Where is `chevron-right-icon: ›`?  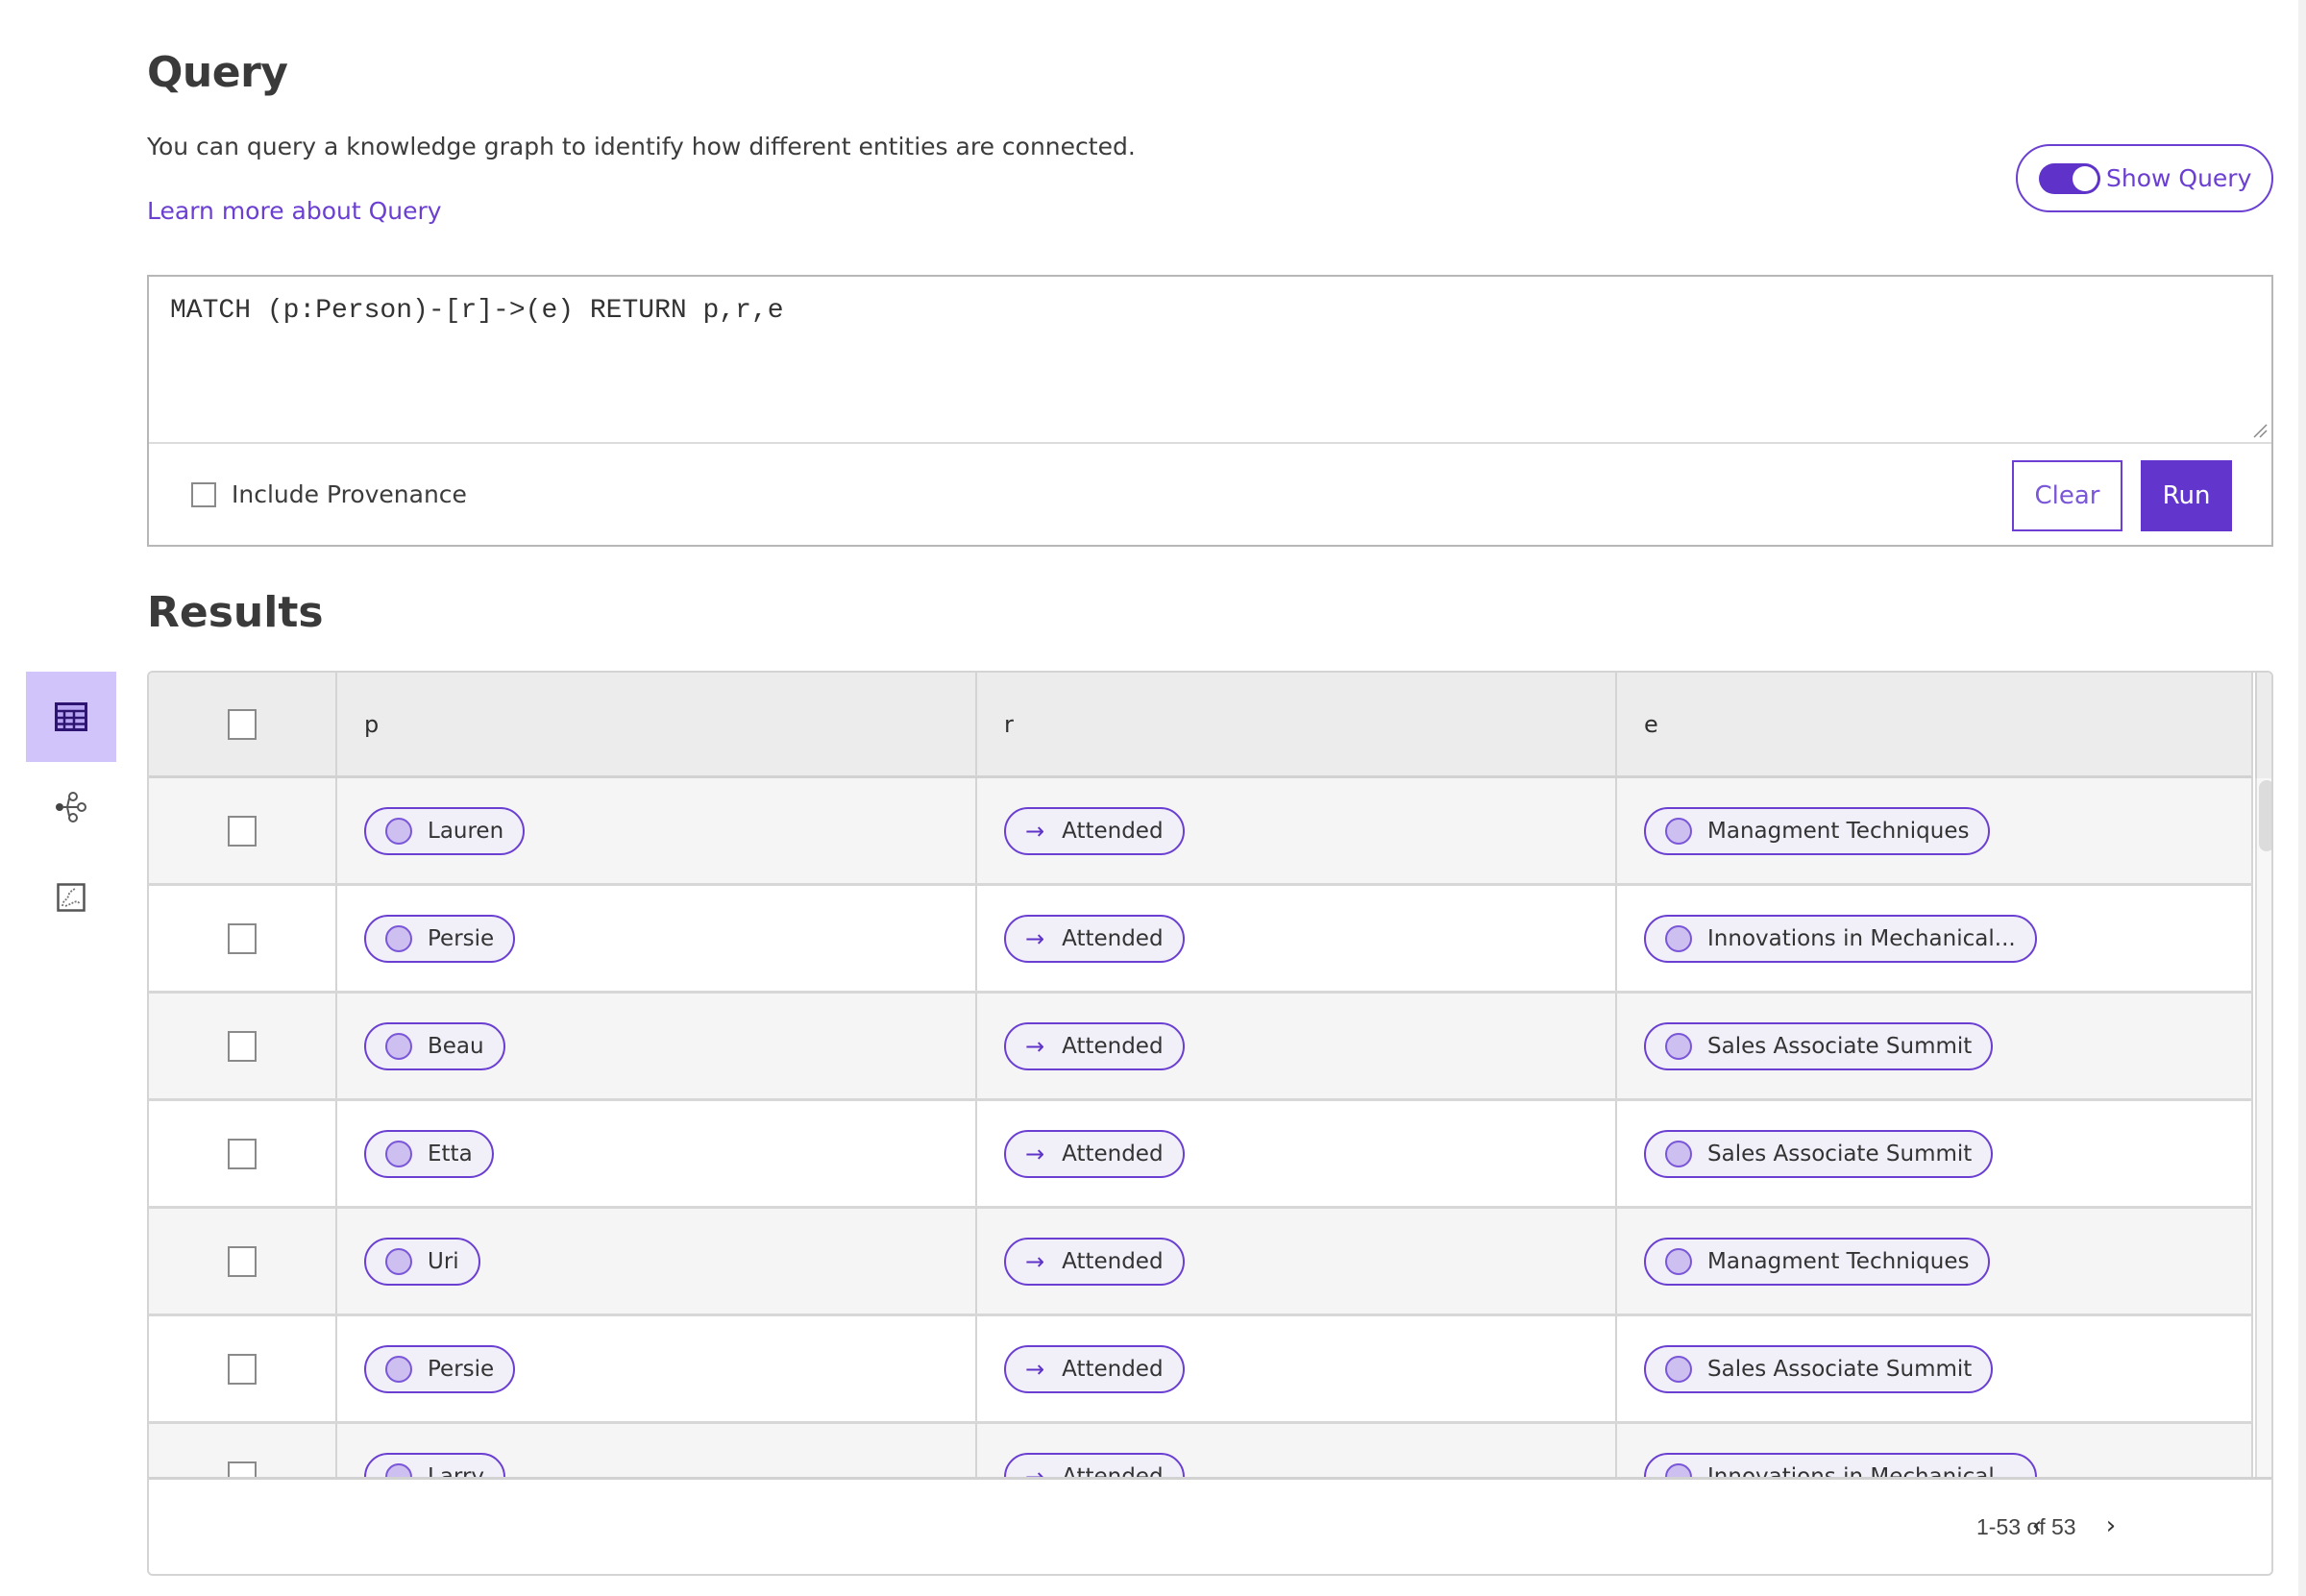
chevron-right-icon: › is located at coordinates (2111, 1525).